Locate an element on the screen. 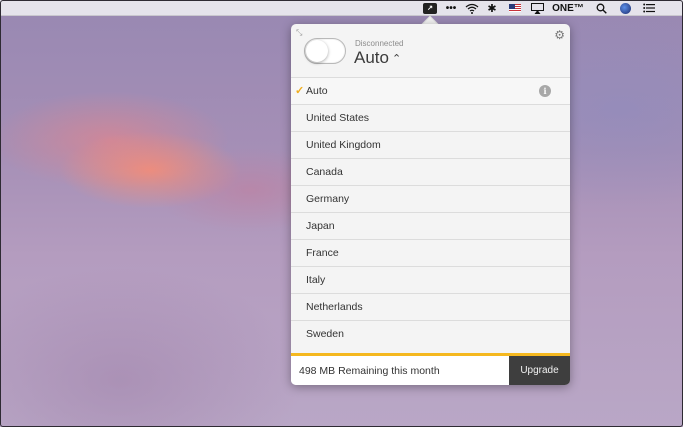 This screenshot has height=427, width=683. location-item-auto: ✓ Auto i is located at coordinates (430, 90).